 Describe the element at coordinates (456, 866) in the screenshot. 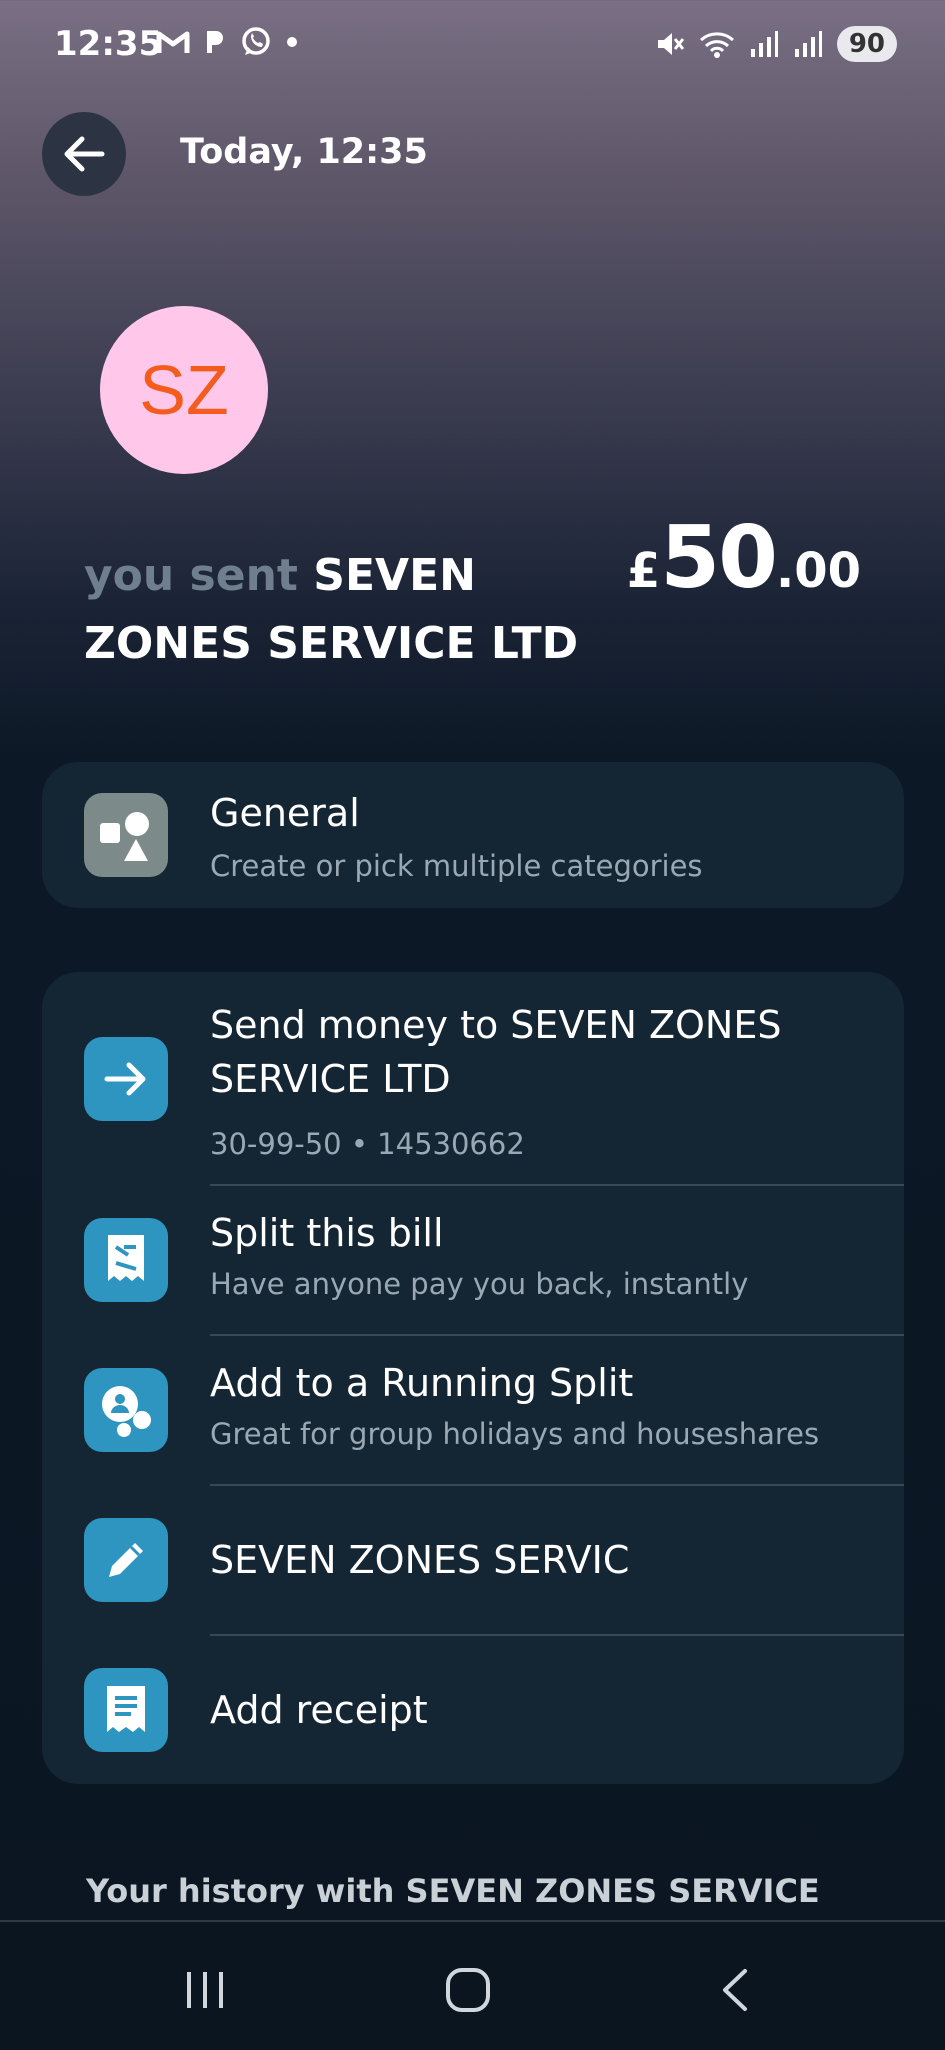

I see `category-subtitle: Create or pick multiple categories` at that location.